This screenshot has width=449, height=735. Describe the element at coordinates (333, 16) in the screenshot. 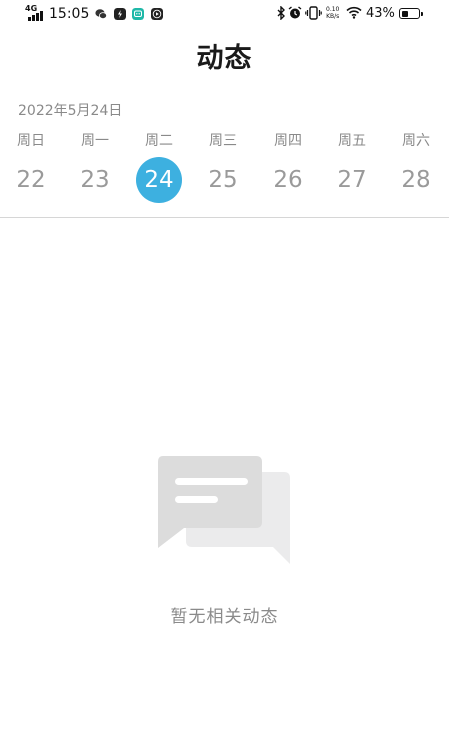

I see `network-speed-unit: KB/s` at that location.